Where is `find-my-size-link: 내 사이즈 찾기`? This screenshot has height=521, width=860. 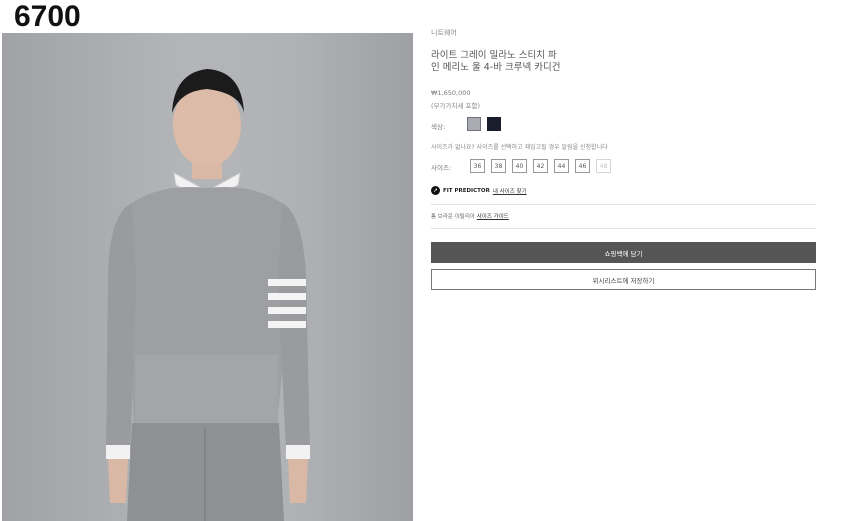 find-my-size-link: 내 사이즈 찾기 is located at coordinates (510, 191).